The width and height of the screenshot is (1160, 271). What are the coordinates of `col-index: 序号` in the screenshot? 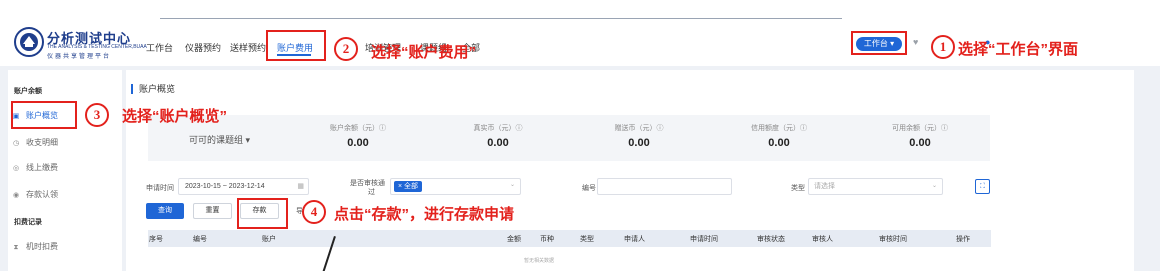 It's located at (156, 239).